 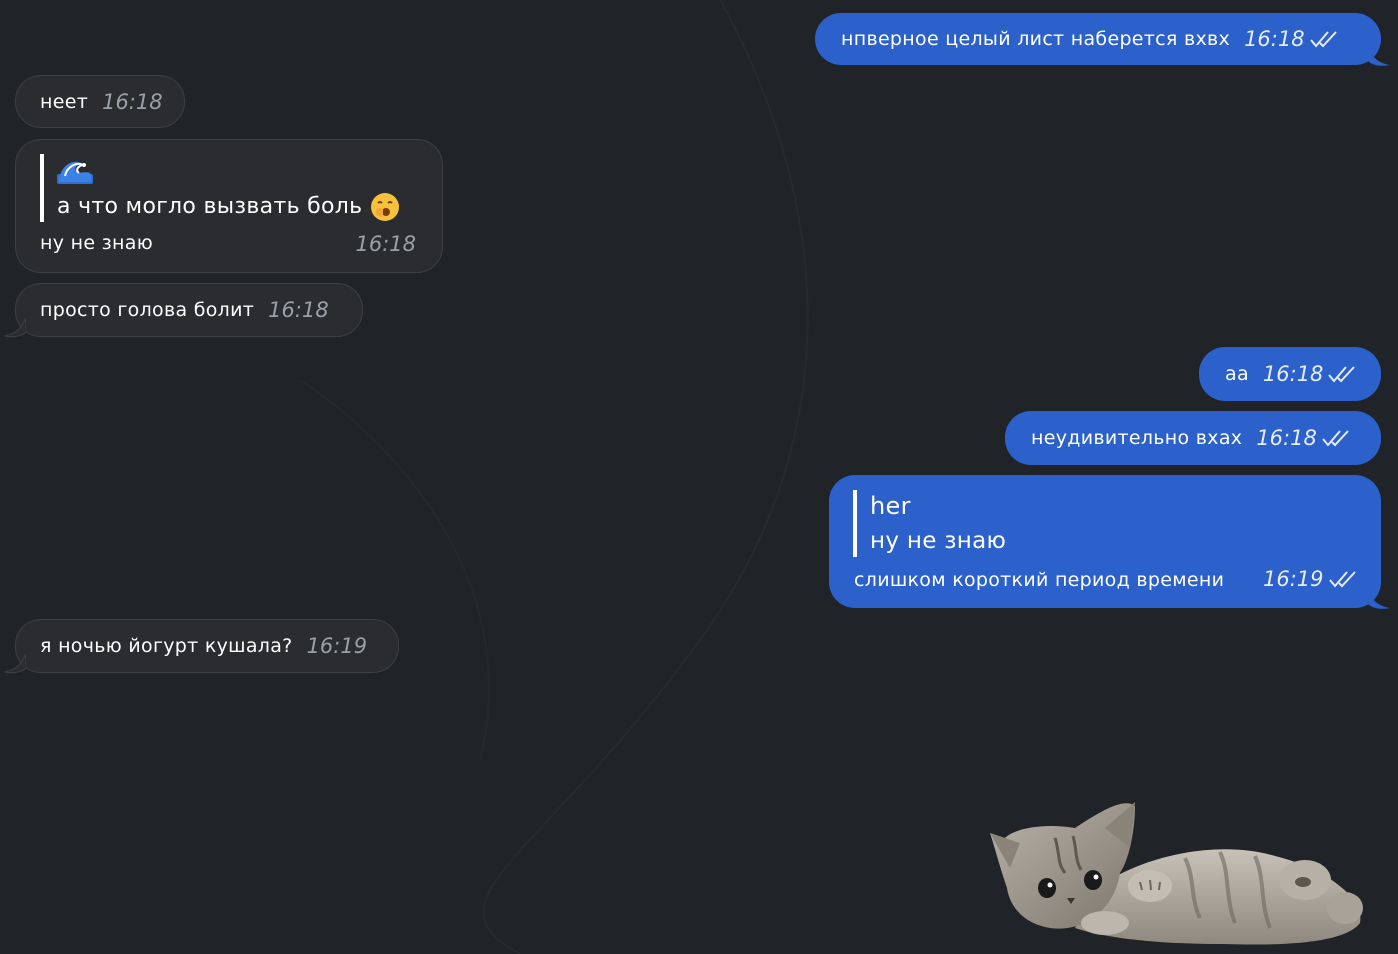 I want to click on message-incoming-1: неет 16:18, so click(x=100, y=101).